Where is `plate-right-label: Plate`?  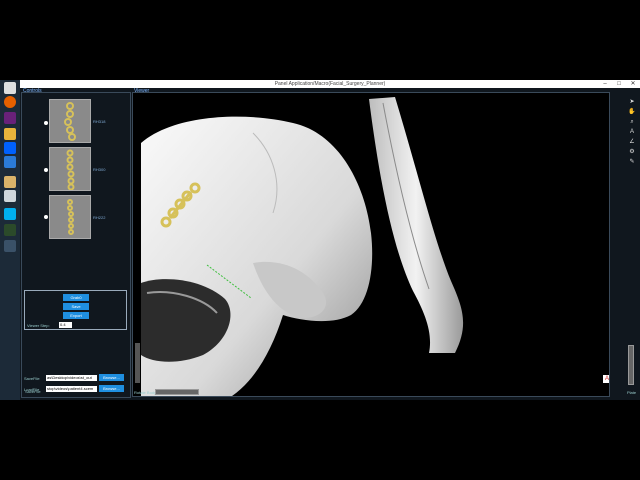 plate-right-label: Plate is located at coordinates (632, 392).